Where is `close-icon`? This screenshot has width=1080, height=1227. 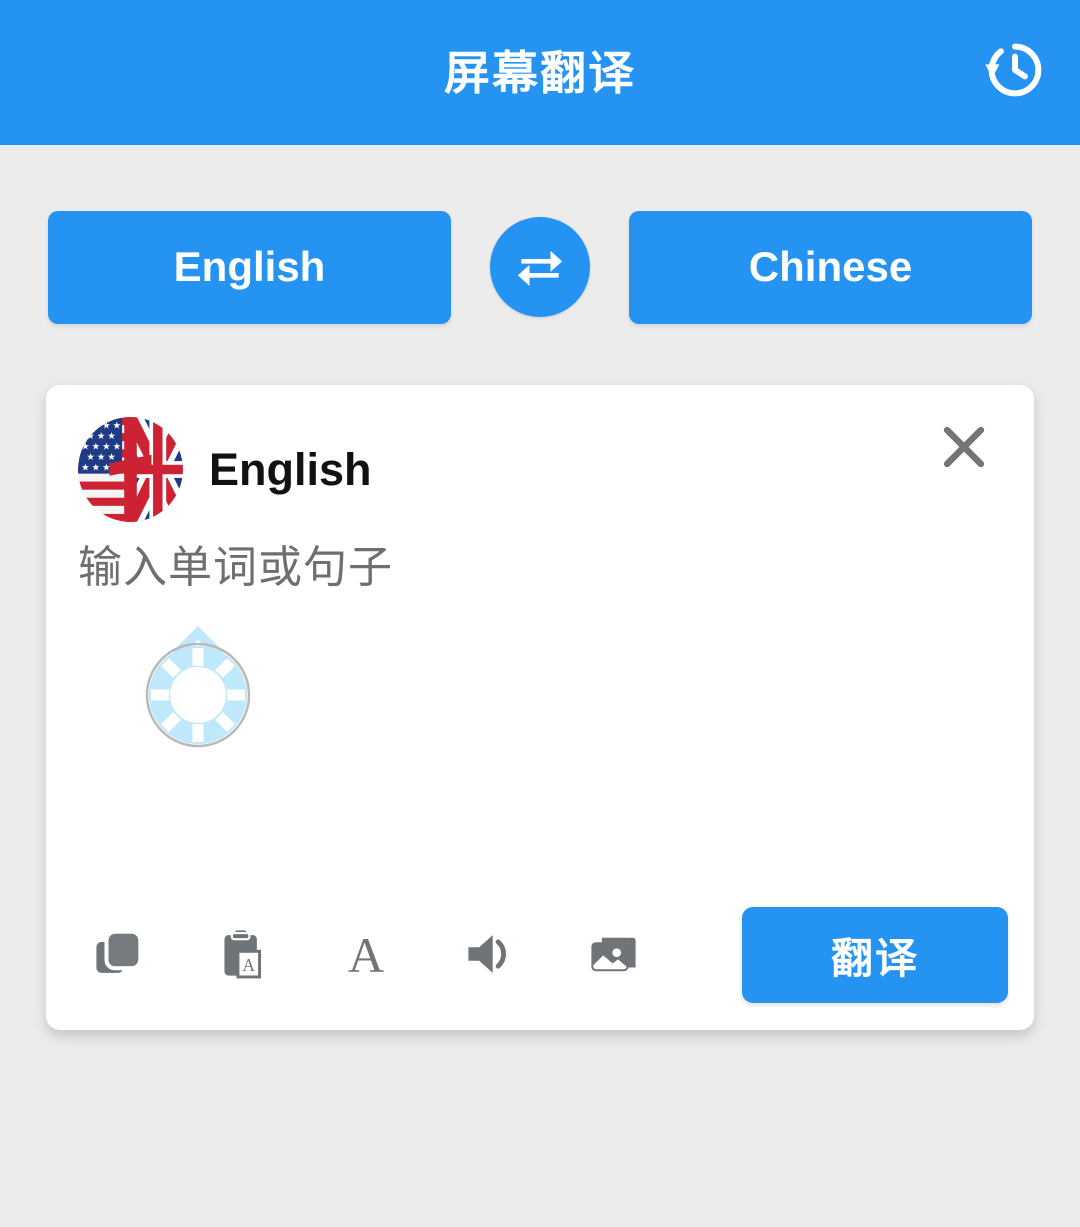 close-icon is located at coordinates (964, 449).